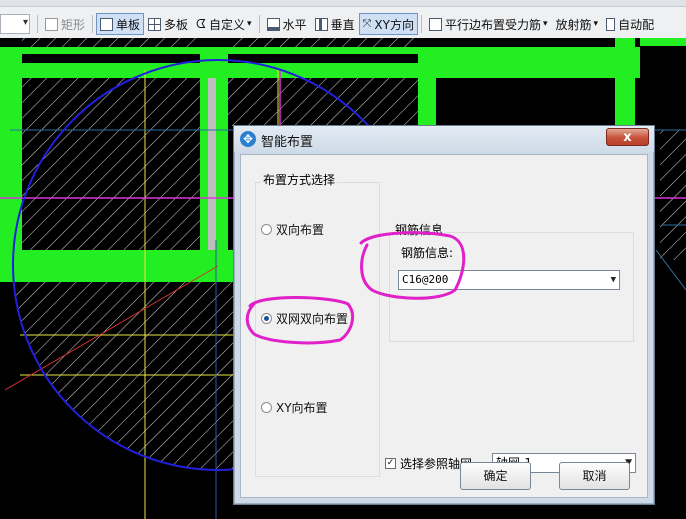 The height and width of the screenshot is (519, 686). What do you see at coordinates (419, 229) in the screenshot?
I see `rebar-info-group-label: 钢筋信息` at bounding box center [419, 229].